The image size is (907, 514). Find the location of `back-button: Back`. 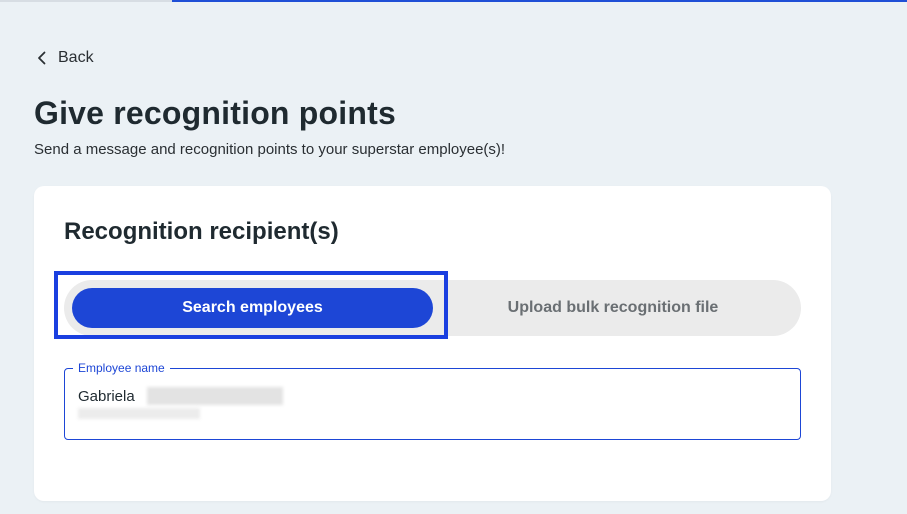

back-button: Back is located at coordinates (64, 58).